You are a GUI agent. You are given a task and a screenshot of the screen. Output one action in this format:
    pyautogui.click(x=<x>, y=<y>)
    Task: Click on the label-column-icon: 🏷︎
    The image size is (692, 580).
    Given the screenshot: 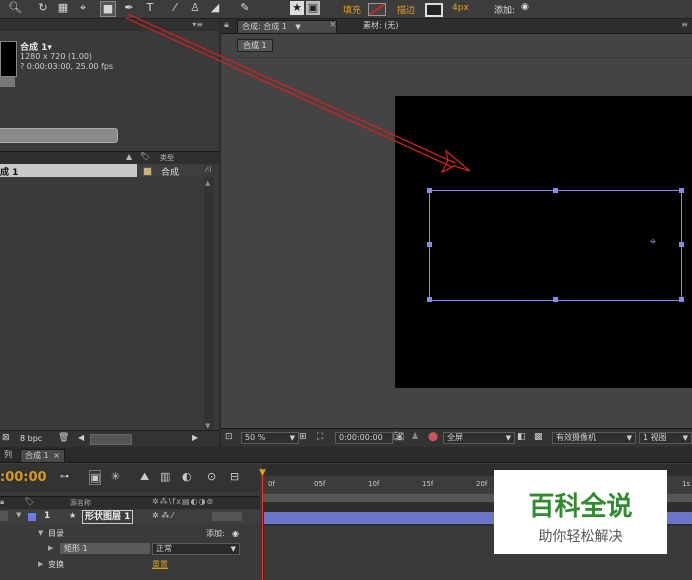 What is the action you would take?
    pyautogui.click(x=29, y=501)
    